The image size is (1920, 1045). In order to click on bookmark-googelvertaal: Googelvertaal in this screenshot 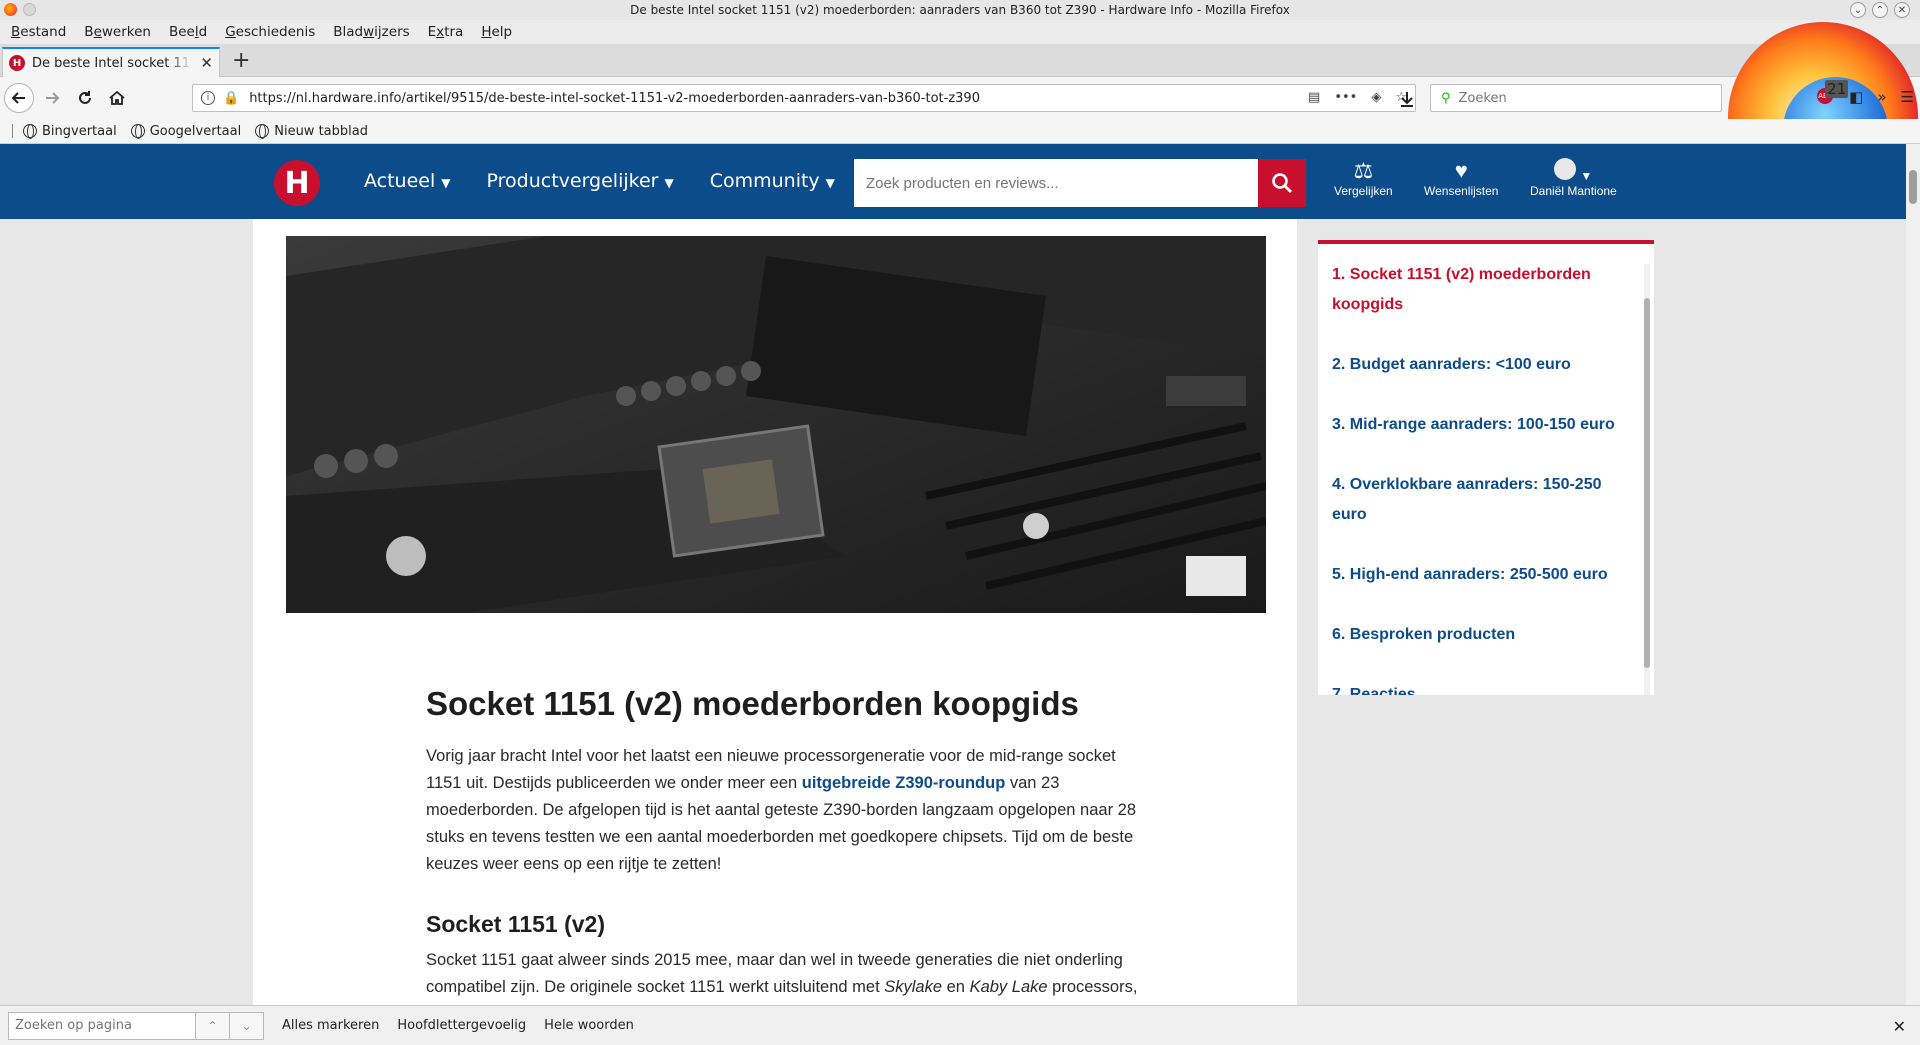, I will do `click(186, 131)`.